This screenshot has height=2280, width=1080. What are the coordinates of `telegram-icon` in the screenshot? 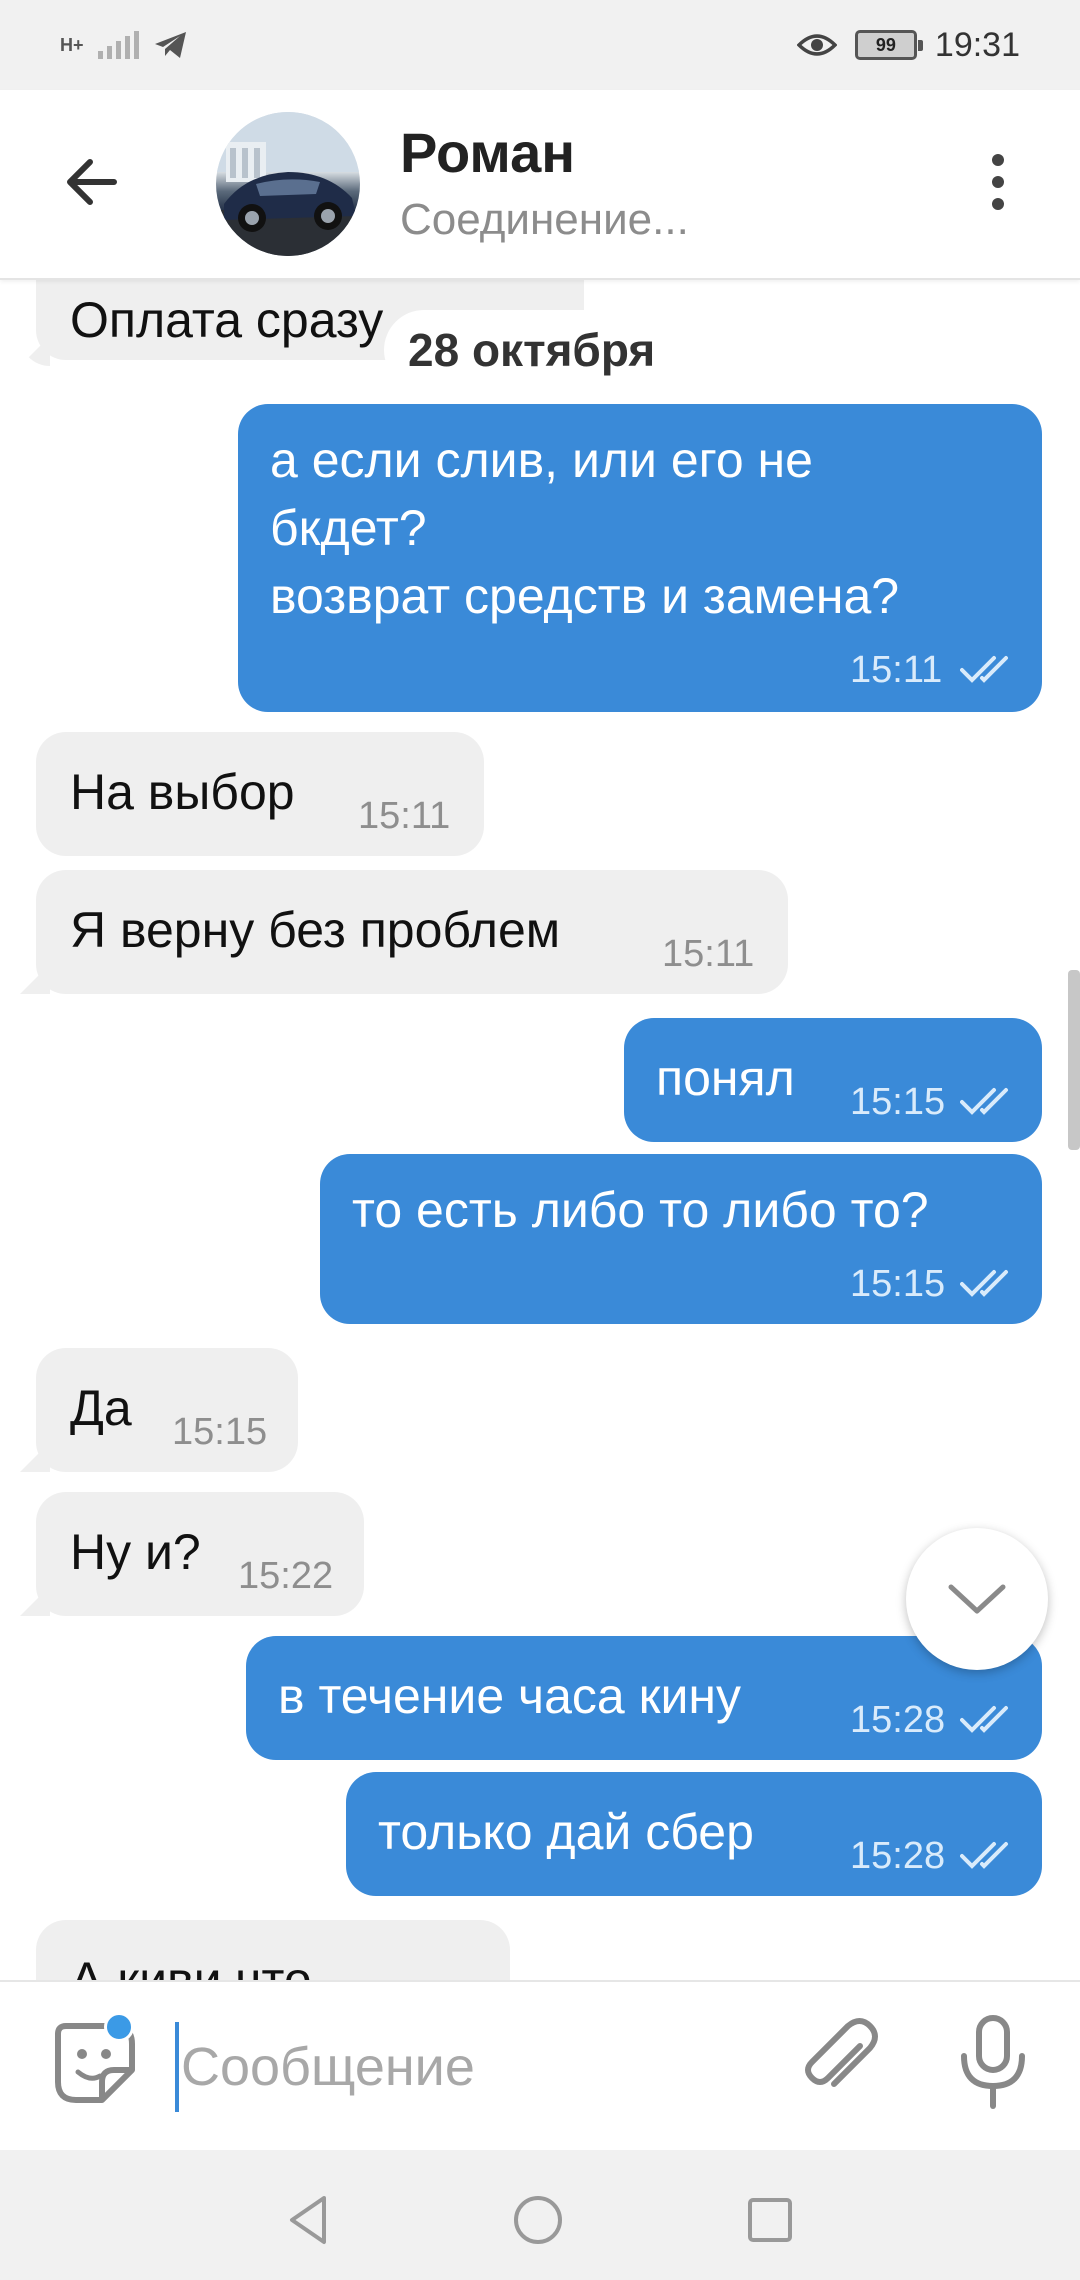 It's located at (170, 45).